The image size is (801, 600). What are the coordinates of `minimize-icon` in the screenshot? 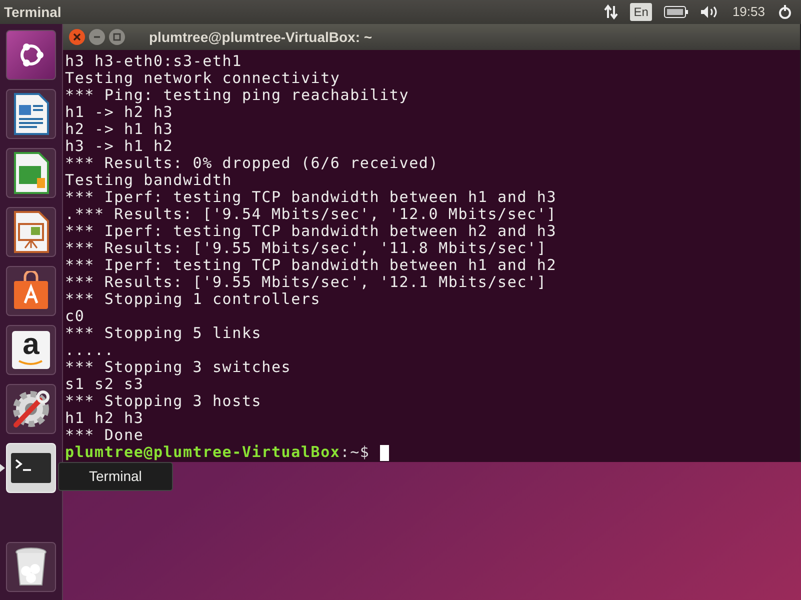 It's located at (97, 37).